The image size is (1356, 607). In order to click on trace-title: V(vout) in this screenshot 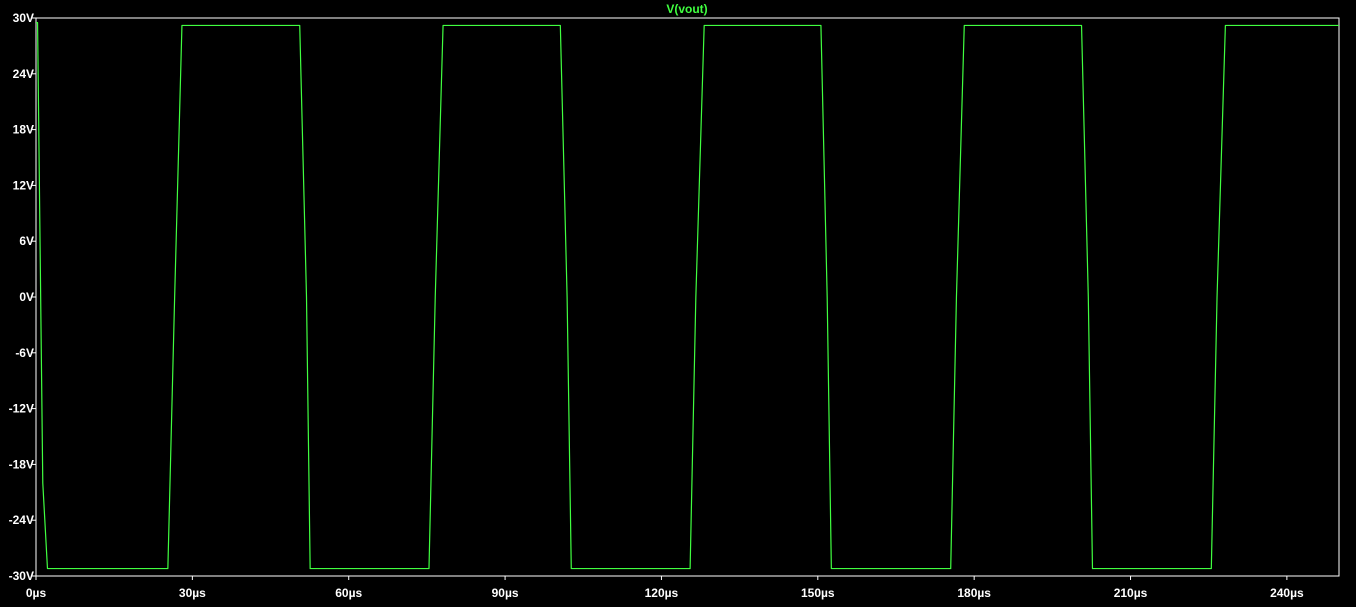, I will do `click(686, 9)`.